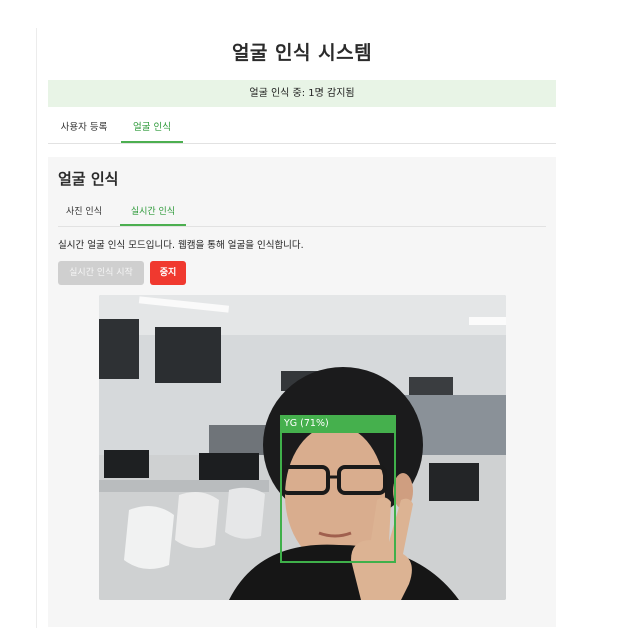  Describe the element at coordinates (101, 273) in the screenshot. I see `start-realtime-button: 실시간 인식 시작` at that location.